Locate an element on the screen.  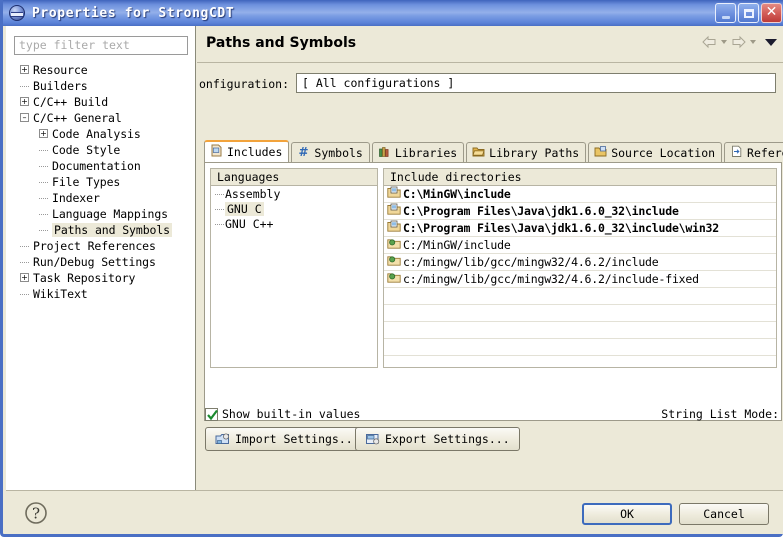
tab-library-paths: Library Paths is located at coordinates (526, 152).